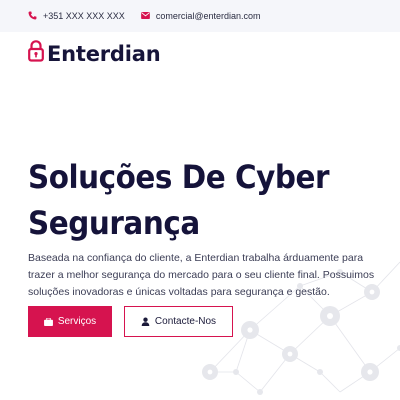 This screenshot has height=400, width=400. What do you see at coordinates (145, 321) in the screenshot?
I see `user-icon` at bounding box center [145, 321].